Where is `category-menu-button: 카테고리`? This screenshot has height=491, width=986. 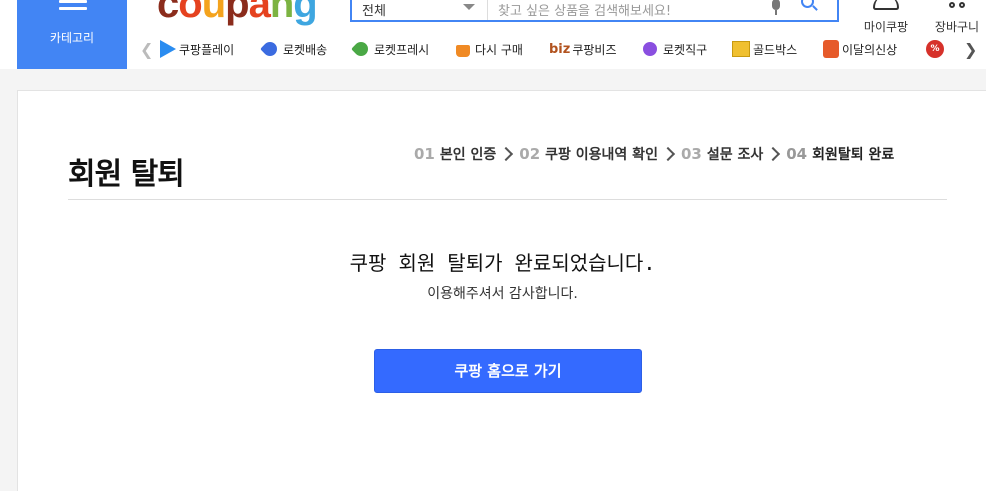 category-menu-button: 카테고리 is located at coordinates (72, 34).